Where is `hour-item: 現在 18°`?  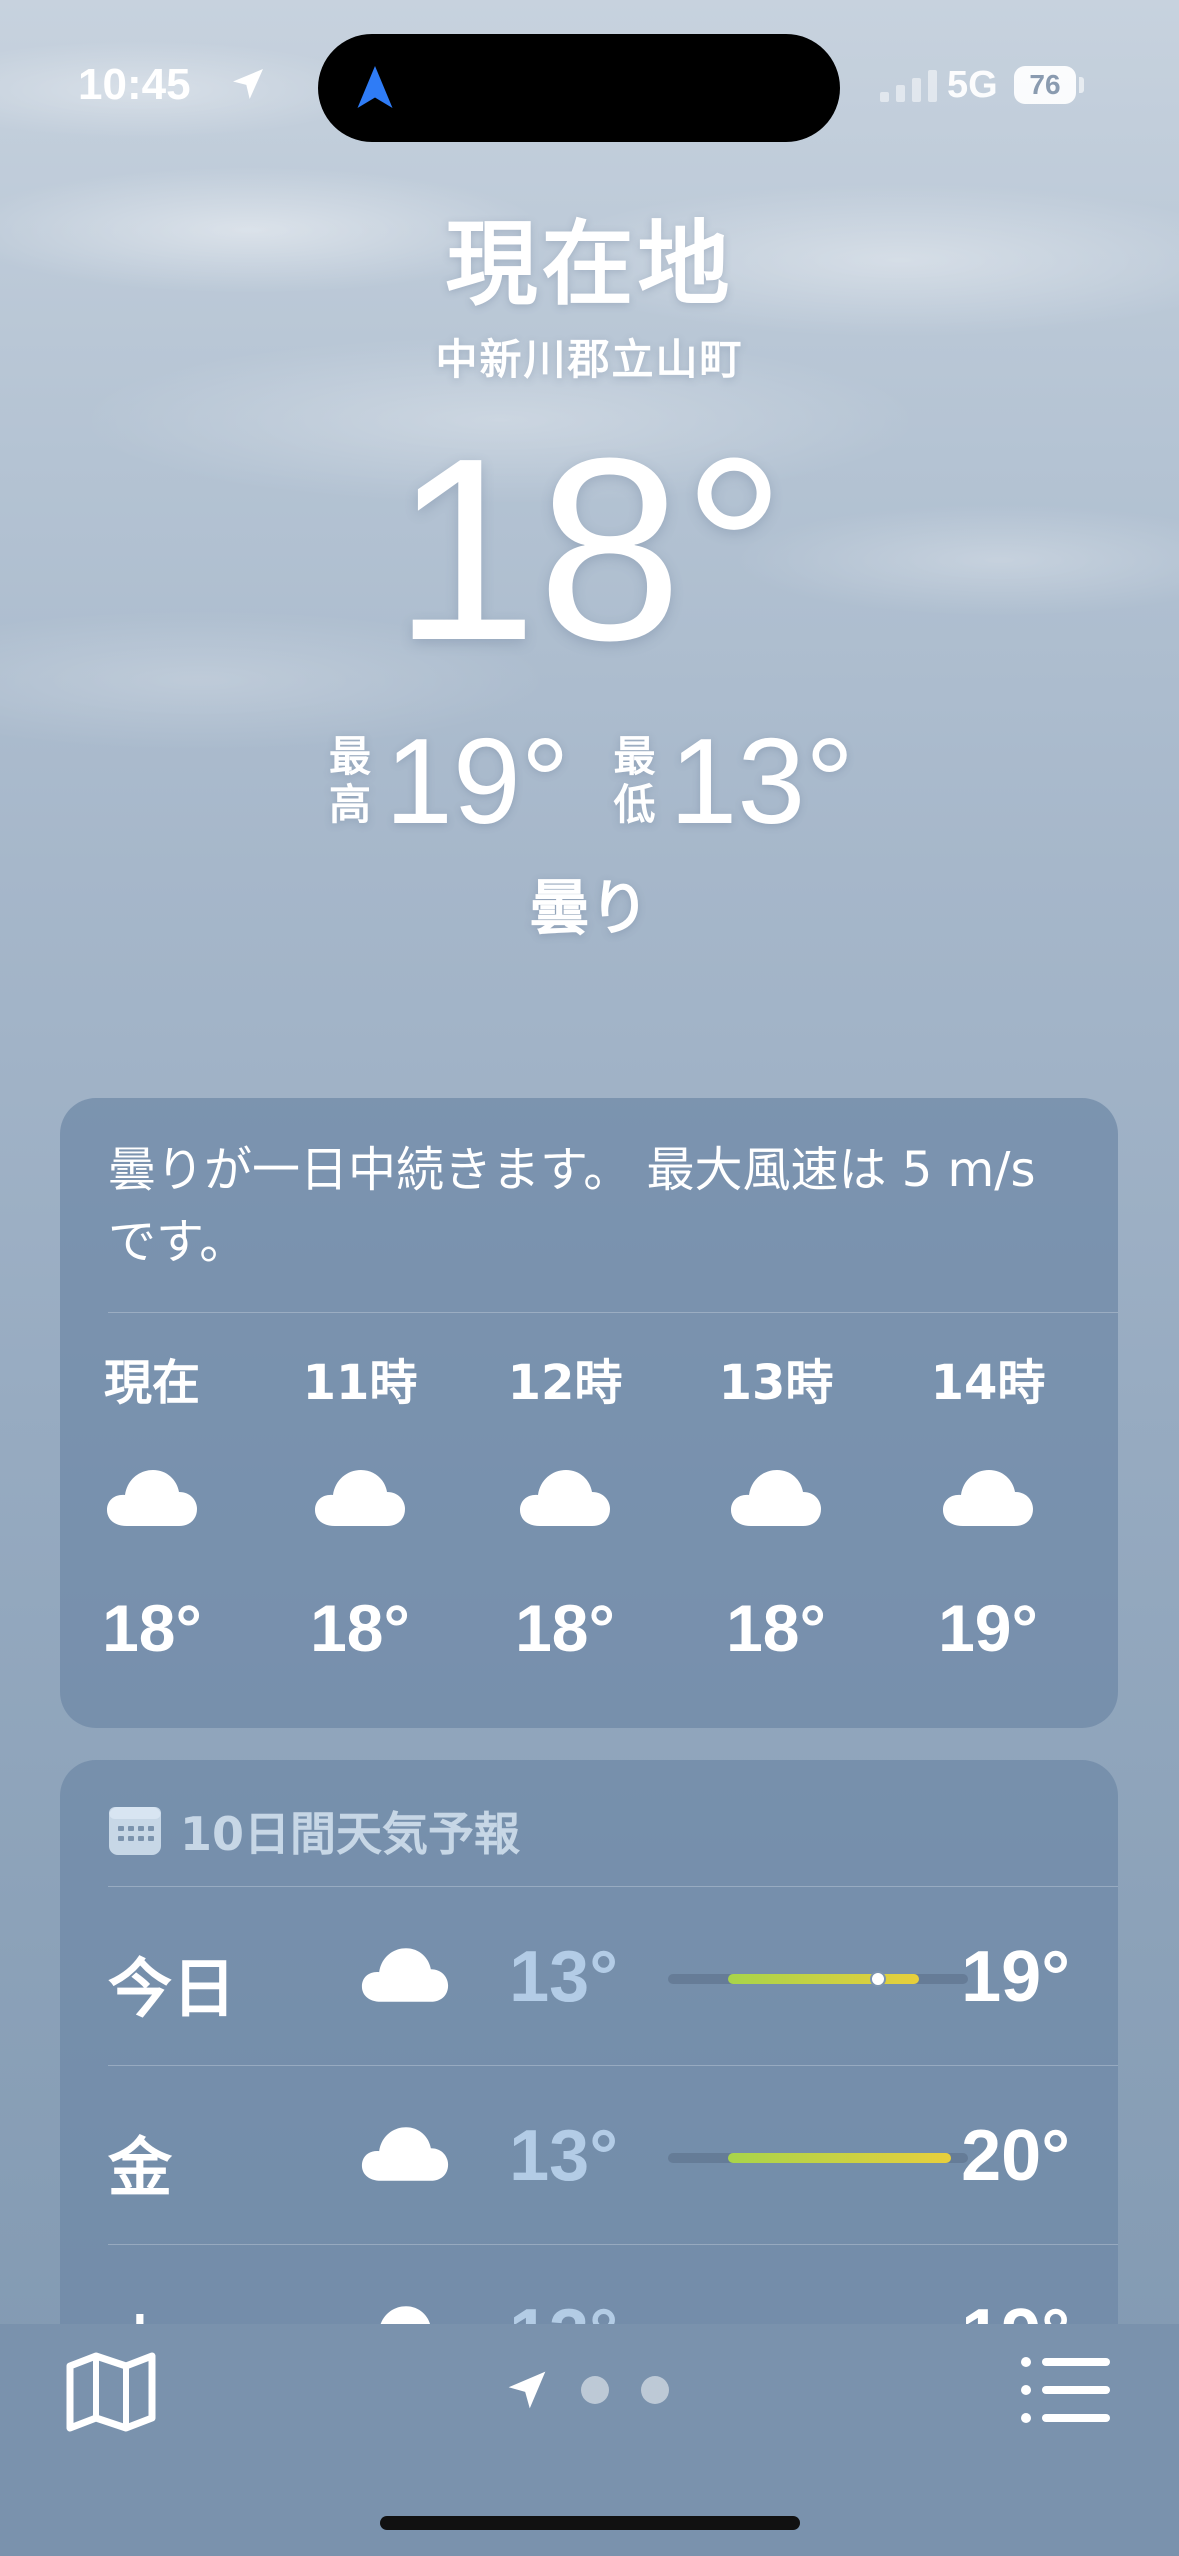 hour-item: 現在 18° is located at coordinates (152, 1507).